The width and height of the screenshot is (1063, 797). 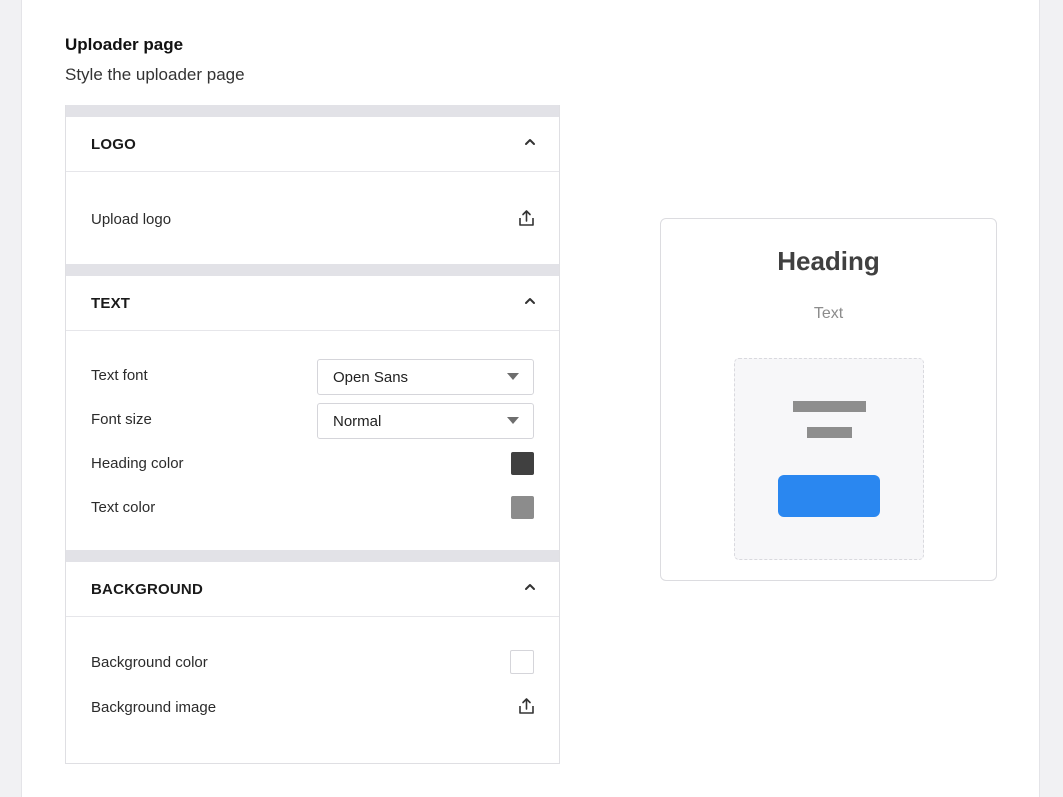 What do you see at coordinates (312, 144) in the screenshot?
I see `logo-section-header: LOGO` at bounding box center [312, 144].